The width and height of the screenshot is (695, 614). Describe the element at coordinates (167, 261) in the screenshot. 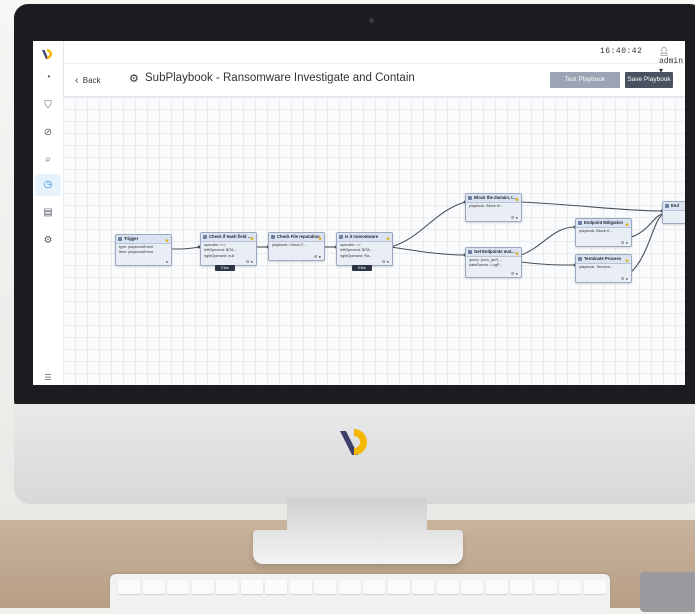

I see `delete-icon: ●` at that location.